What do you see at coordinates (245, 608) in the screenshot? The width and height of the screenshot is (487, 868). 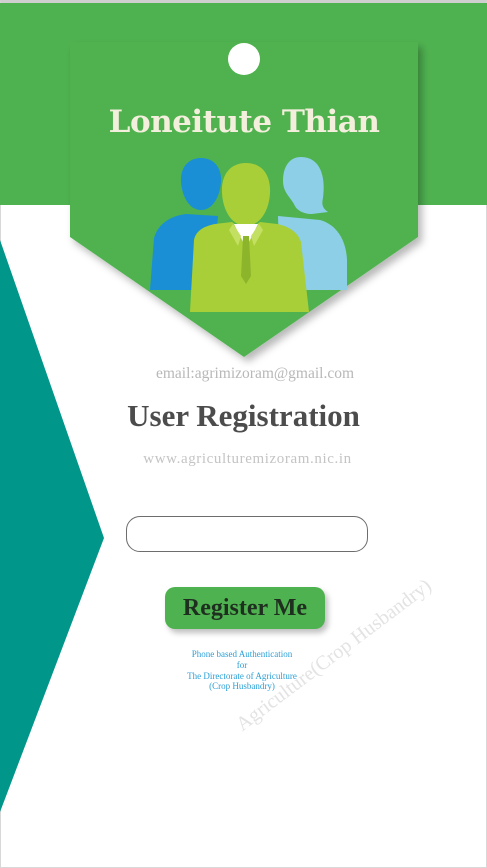 I see `register-button: Register Me` at bounding box center [245, 608].